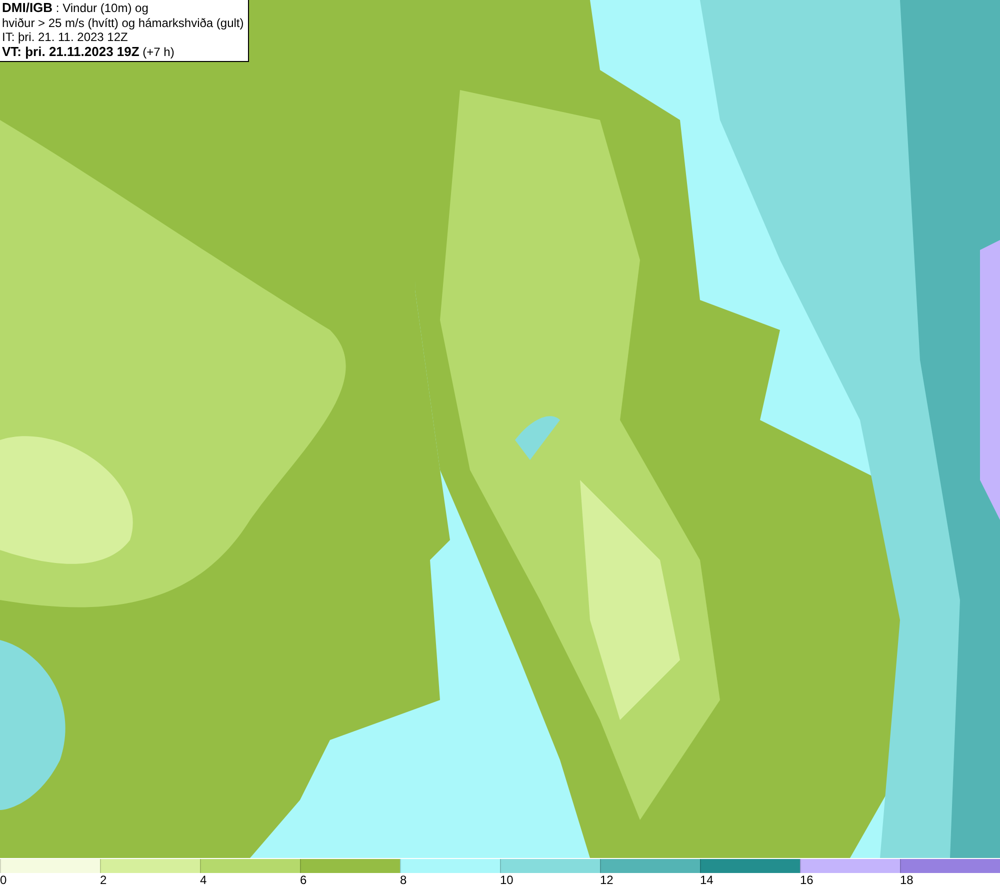 The width and height of the screenshot is (1000, 887). Describe the element at coordinates (507, 880) in the screenshot. I see `legend-label: 10` at that location.